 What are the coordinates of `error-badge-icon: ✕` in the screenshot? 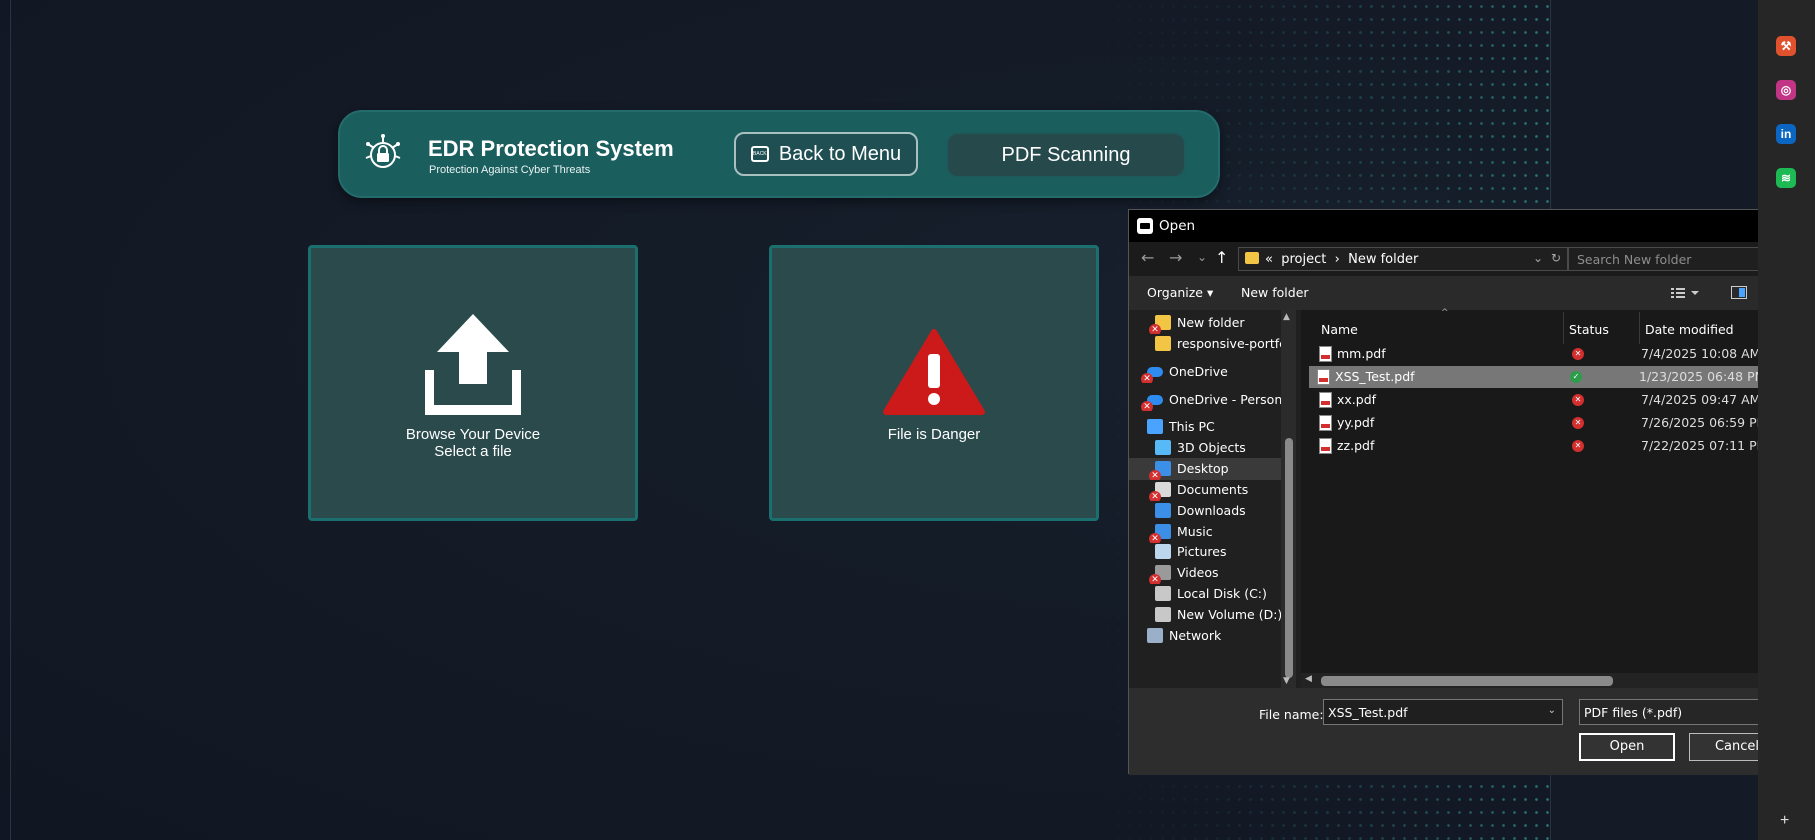 It's located at (1147, 378).